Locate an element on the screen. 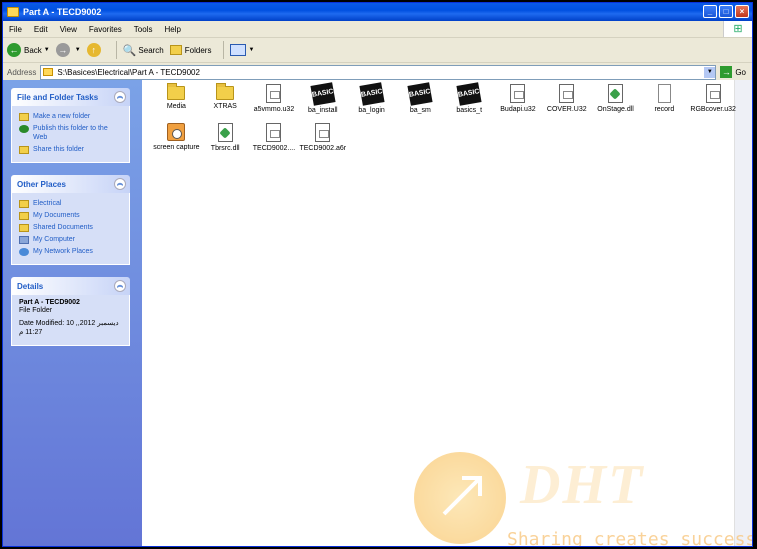 Image resolution: width=757 pixels, height=549 pixels. file-item: screen capture is located at coordinates (176, 136).